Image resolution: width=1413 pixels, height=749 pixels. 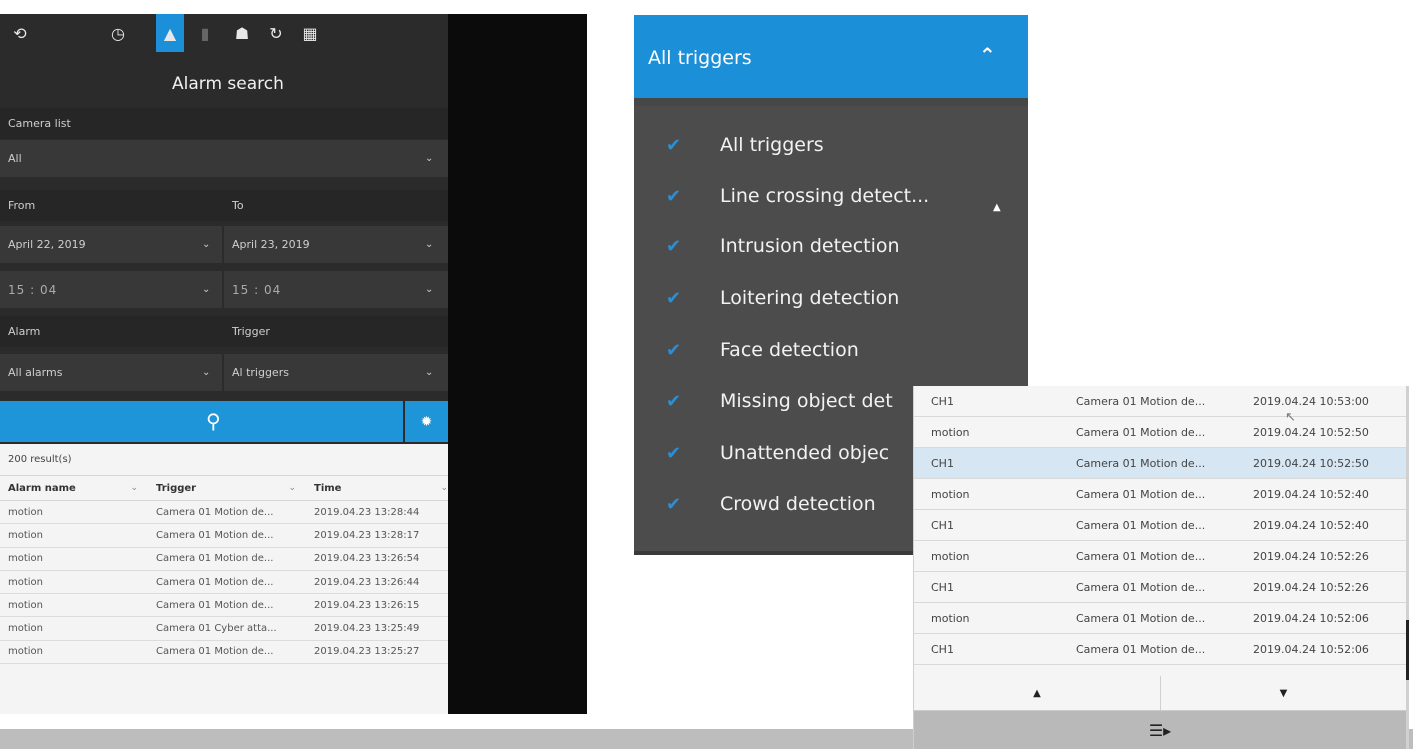 What do you see at coordinates (1160, 730) in the screenshot?
I see `list-toggle-button: ☰▸` at bounding box center [1160, 730].